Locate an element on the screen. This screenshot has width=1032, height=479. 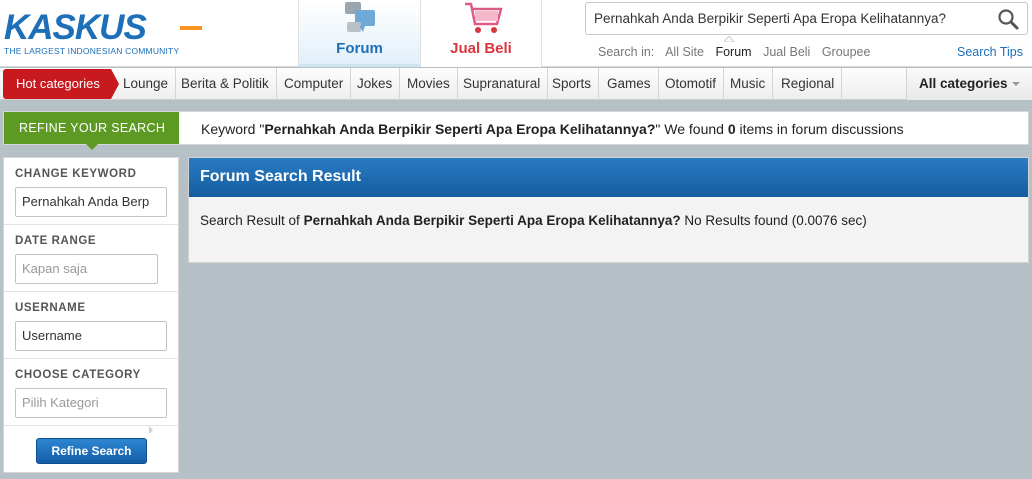
shopping-cart-icon is located at coordinates (484, 17).